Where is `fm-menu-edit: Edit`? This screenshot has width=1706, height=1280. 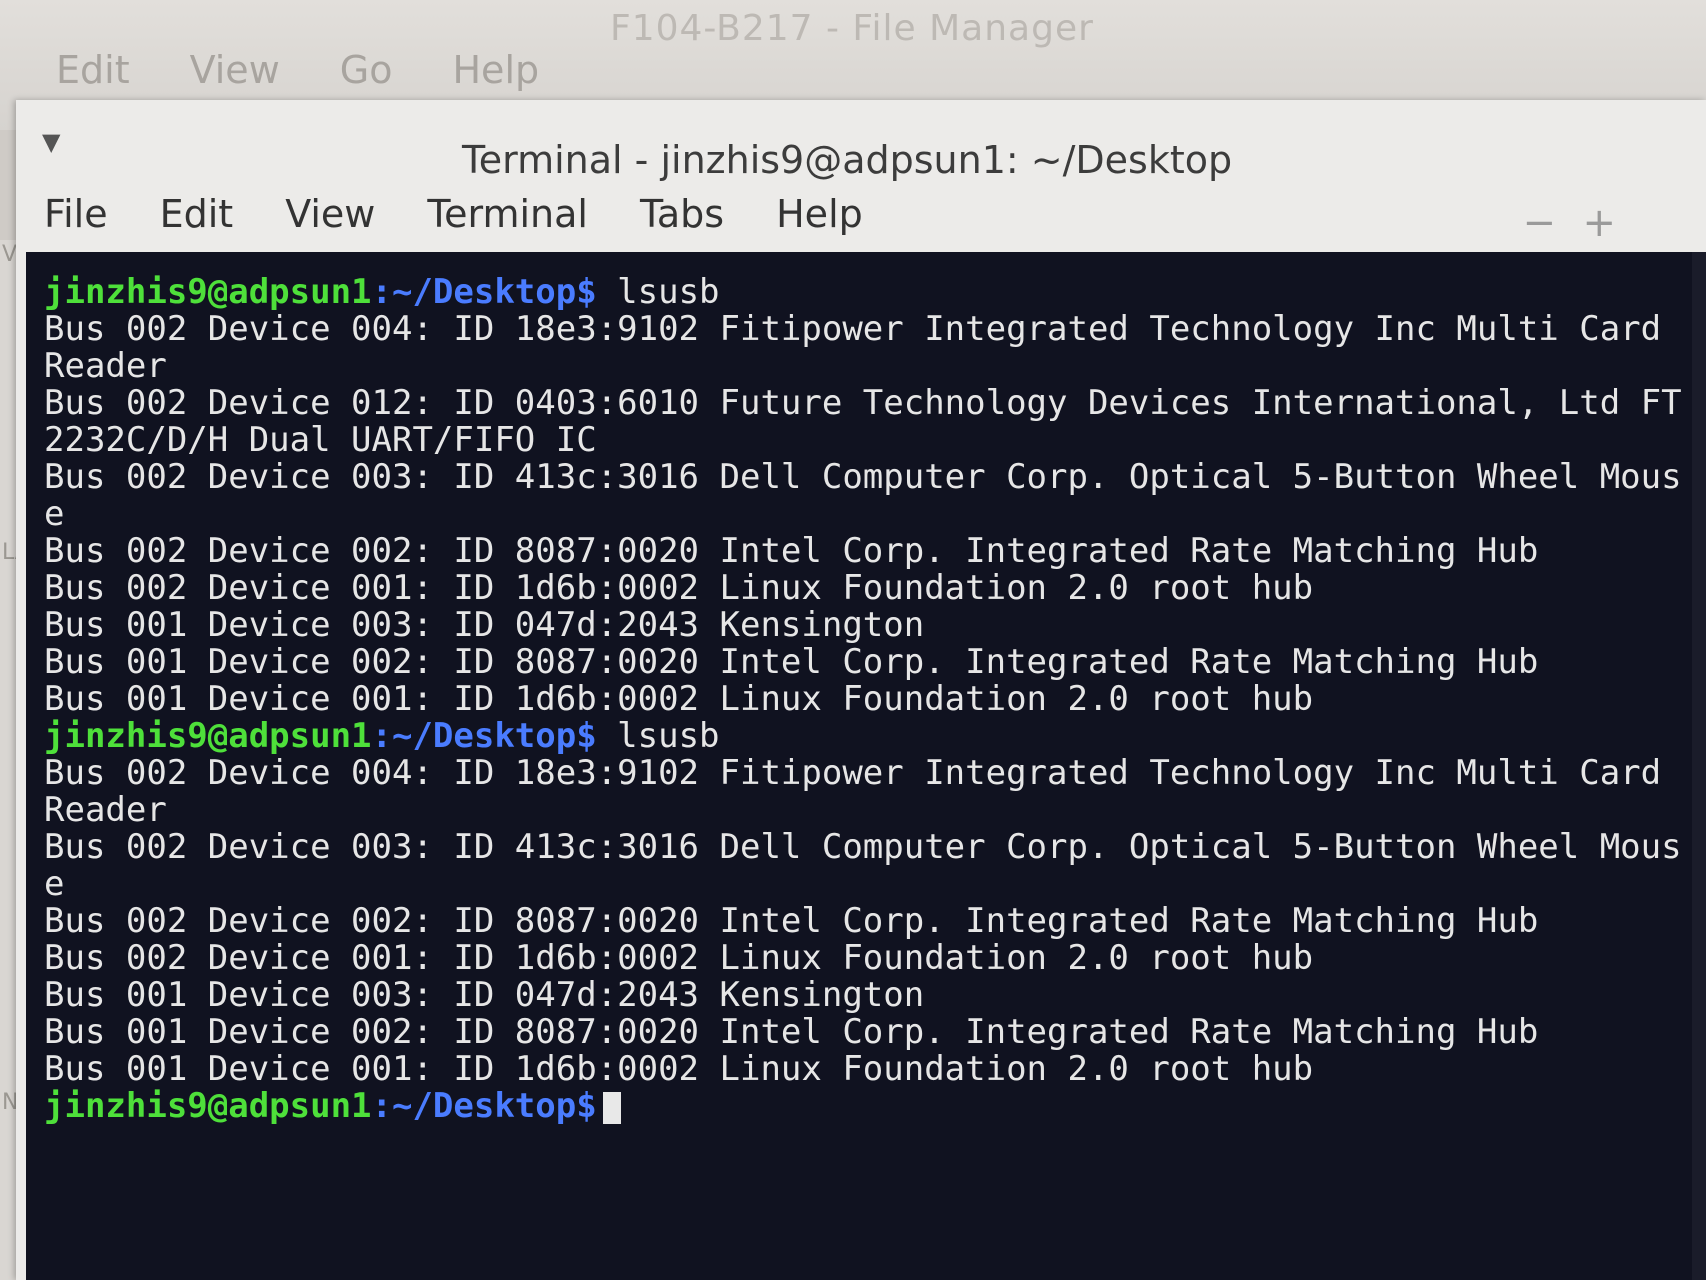 fm-menu-edit: Edit is located at coordinates (93, 70).